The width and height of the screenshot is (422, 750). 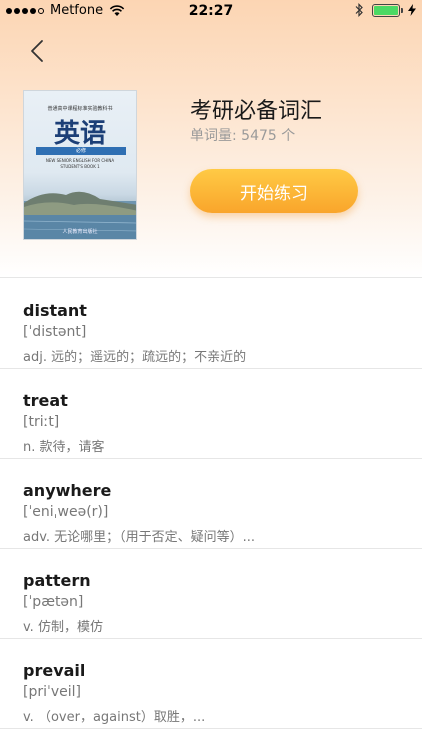 I want to click on word-text: treat, so click(x=45, y=400).